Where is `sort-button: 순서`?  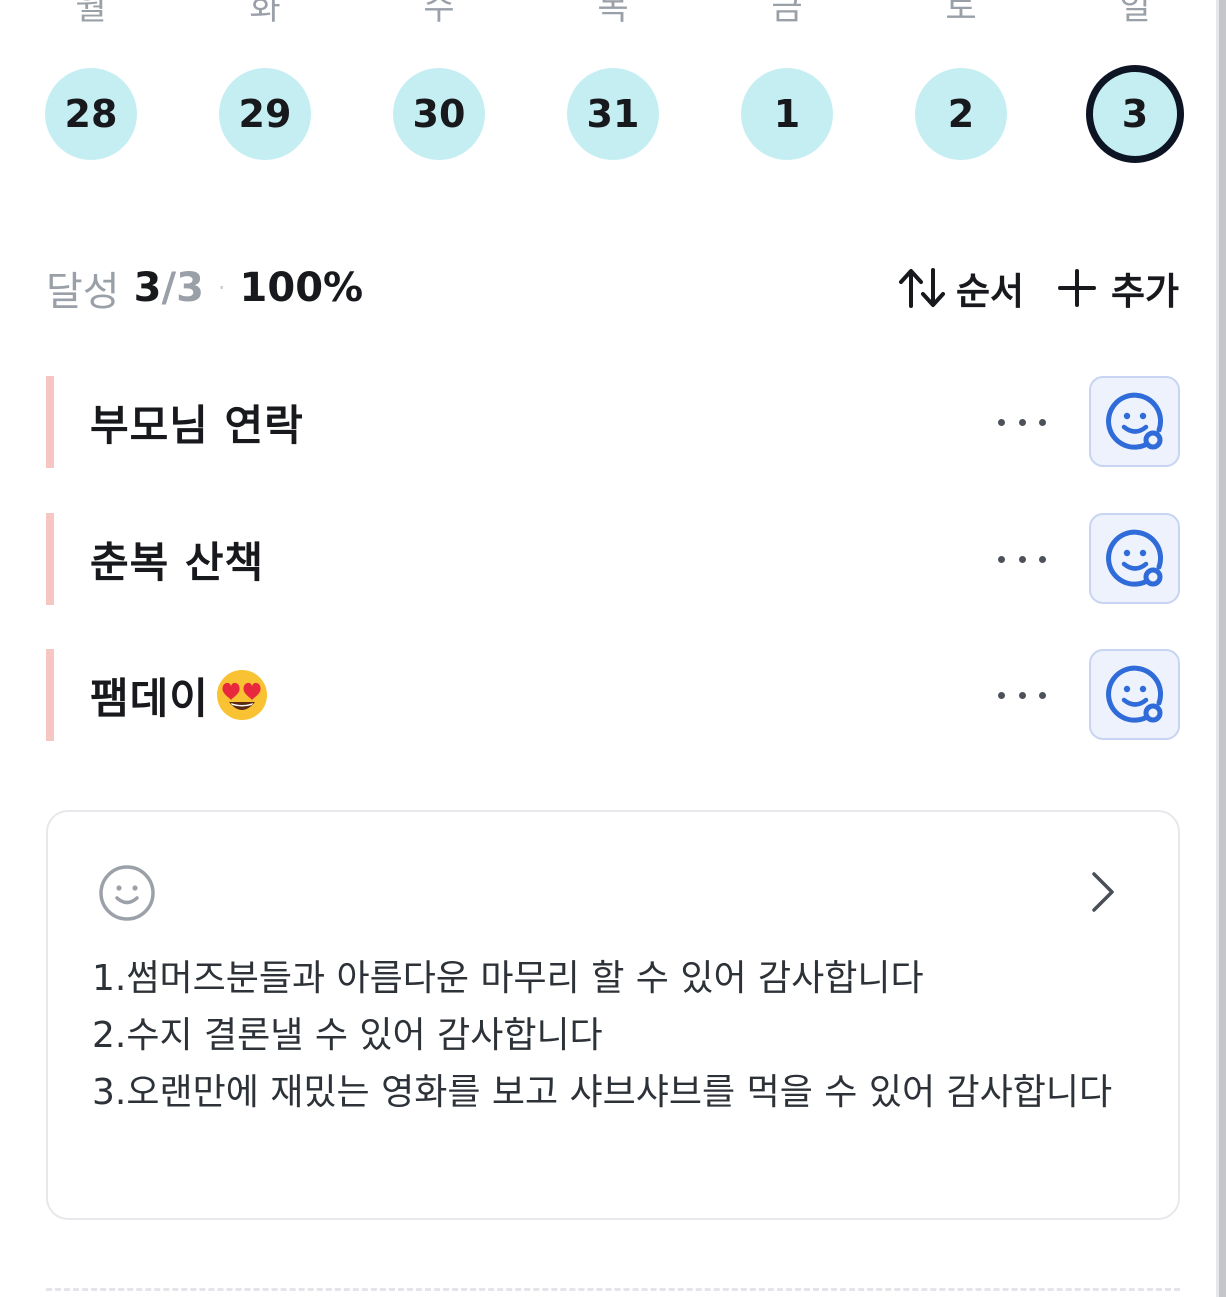
sort-button: 순서 is located at coordinates (961, 288).